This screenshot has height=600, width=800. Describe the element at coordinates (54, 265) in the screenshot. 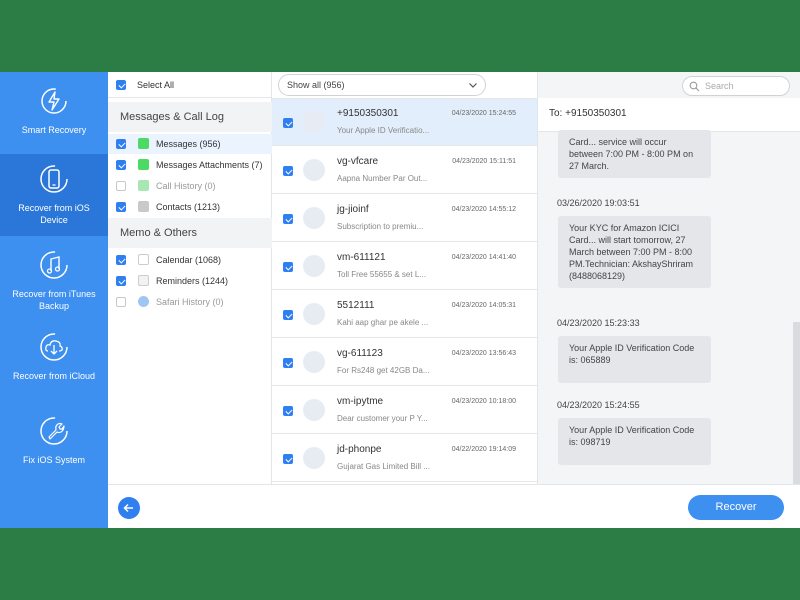

I see `music-note-icon` at that location.